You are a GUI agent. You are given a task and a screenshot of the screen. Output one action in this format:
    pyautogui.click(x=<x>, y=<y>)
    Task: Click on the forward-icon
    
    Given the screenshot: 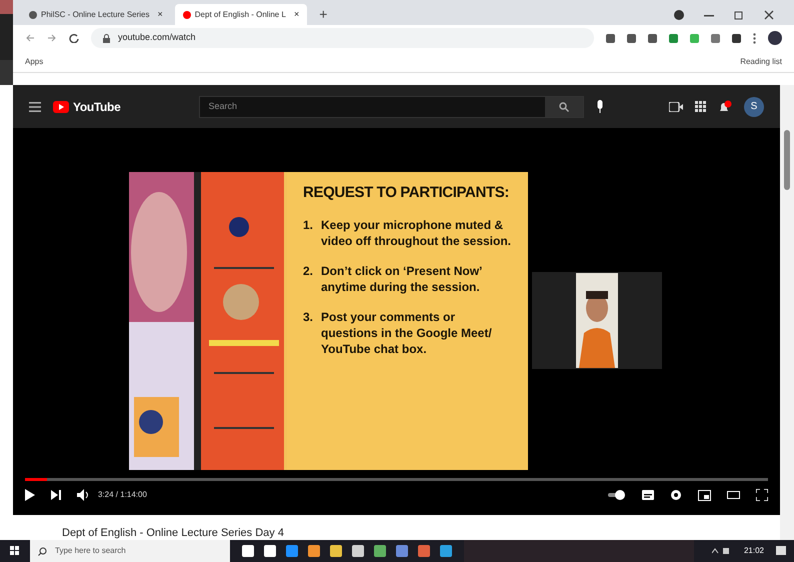 What is the action you would take?
    pyautogui.click(x=52, y=38)
    